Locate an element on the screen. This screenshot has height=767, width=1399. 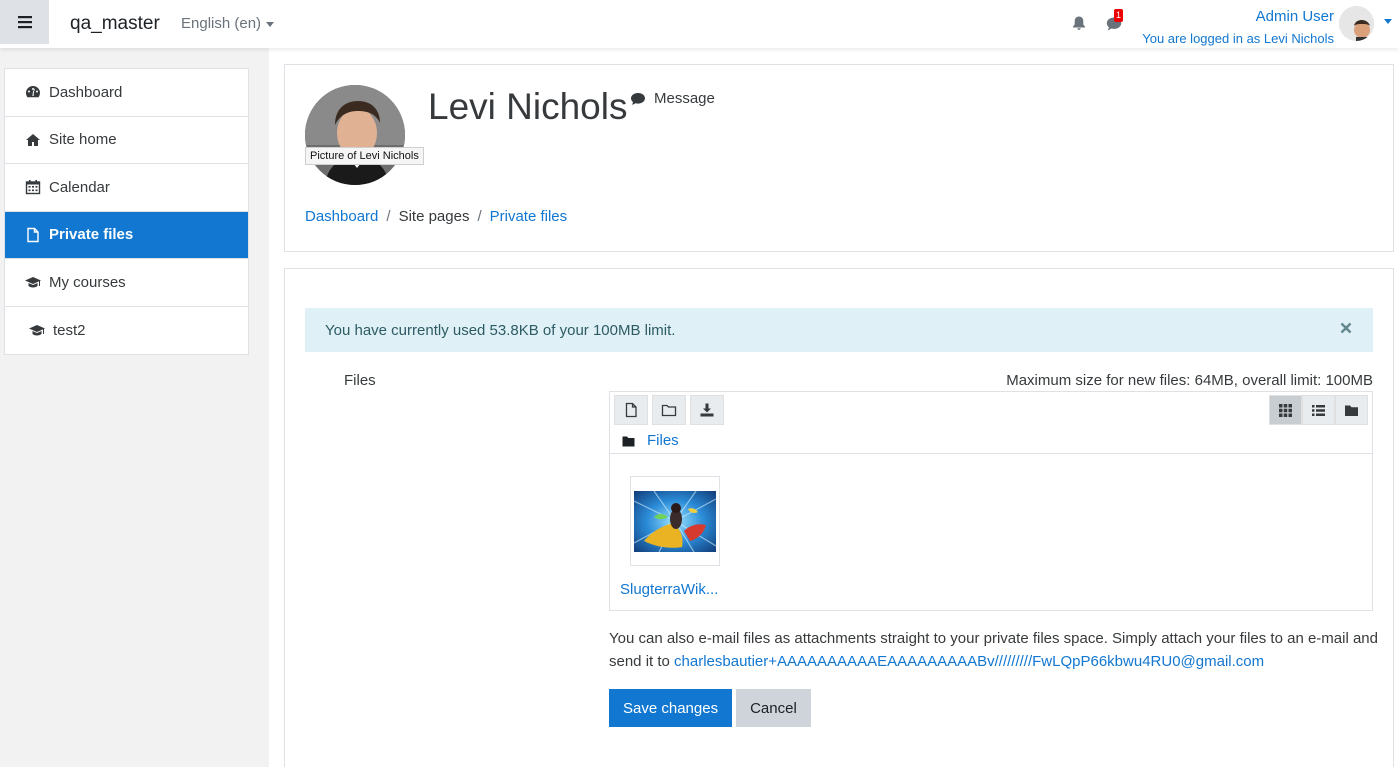
user-menu-name: Admin User is located at coordinates (1295, 16).